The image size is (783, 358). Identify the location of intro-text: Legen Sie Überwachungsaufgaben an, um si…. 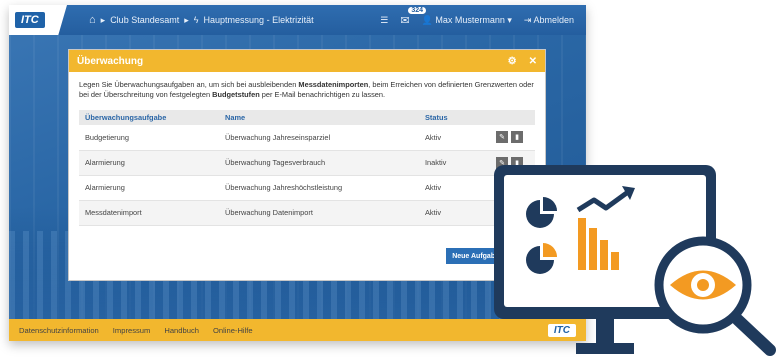
(306, 89).